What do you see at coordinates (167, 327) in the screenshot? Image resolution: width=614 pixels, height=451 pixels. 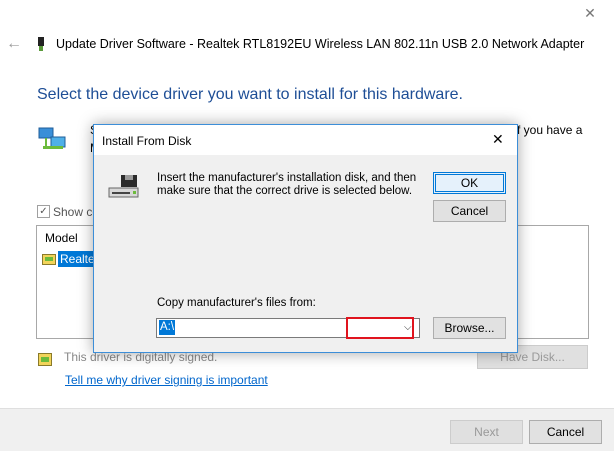 I see `path-value: A:\` at bounding box center [167, 327].